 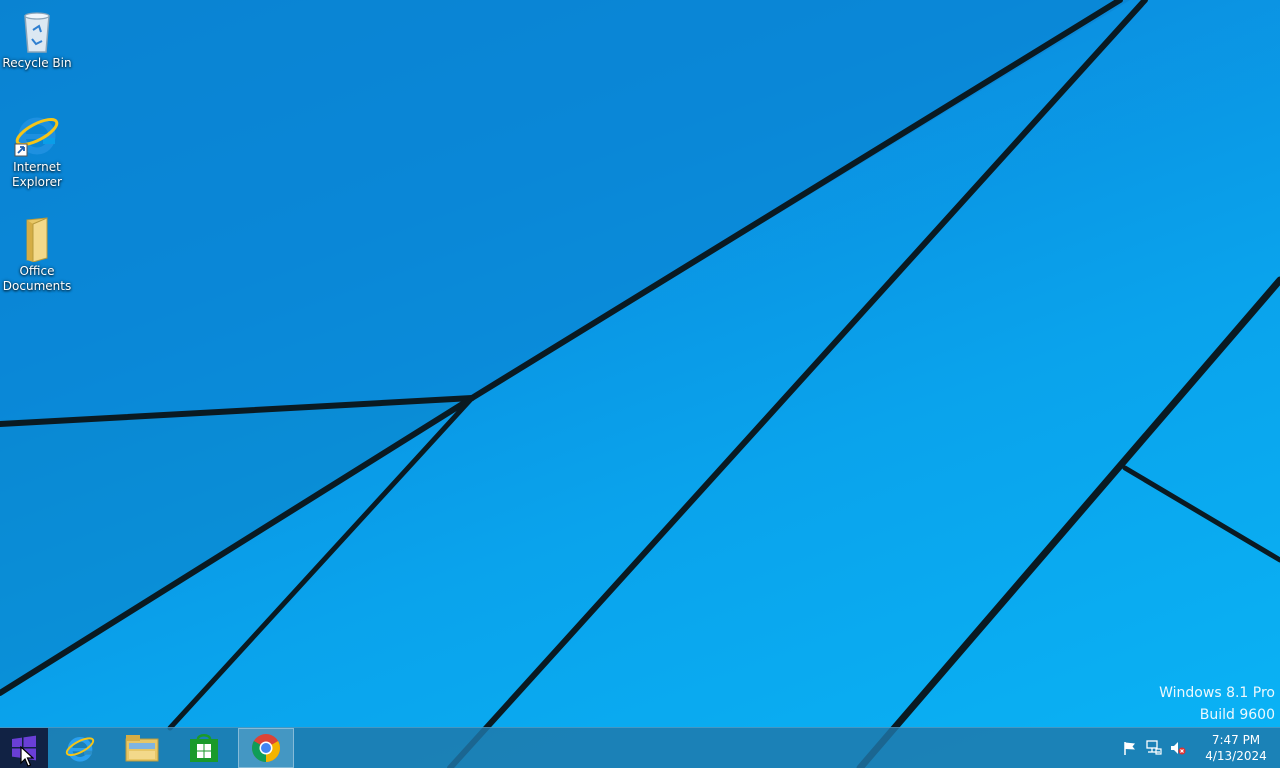 I want to click on windows-version-watermark: Windows 8.1 Pro Build 9600, so click(x=1217, y=704).